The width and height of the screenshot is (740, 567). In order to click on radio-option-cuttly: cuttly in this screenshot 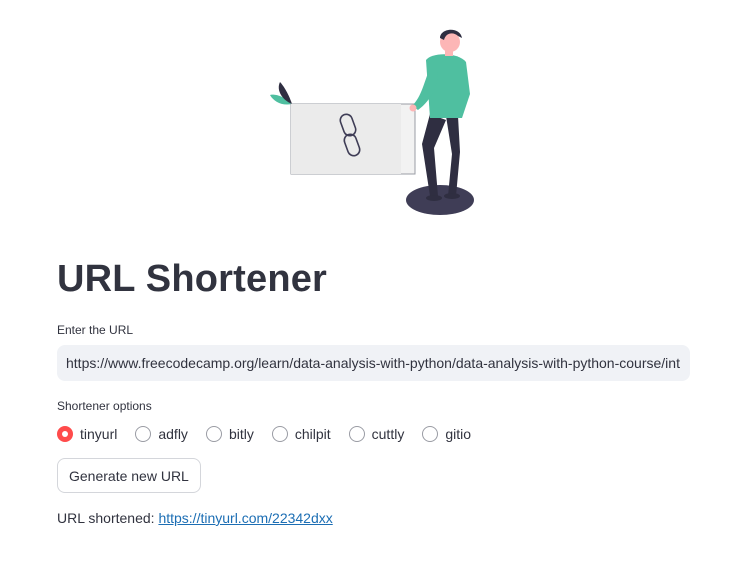, I will do `click(376, 434)`.